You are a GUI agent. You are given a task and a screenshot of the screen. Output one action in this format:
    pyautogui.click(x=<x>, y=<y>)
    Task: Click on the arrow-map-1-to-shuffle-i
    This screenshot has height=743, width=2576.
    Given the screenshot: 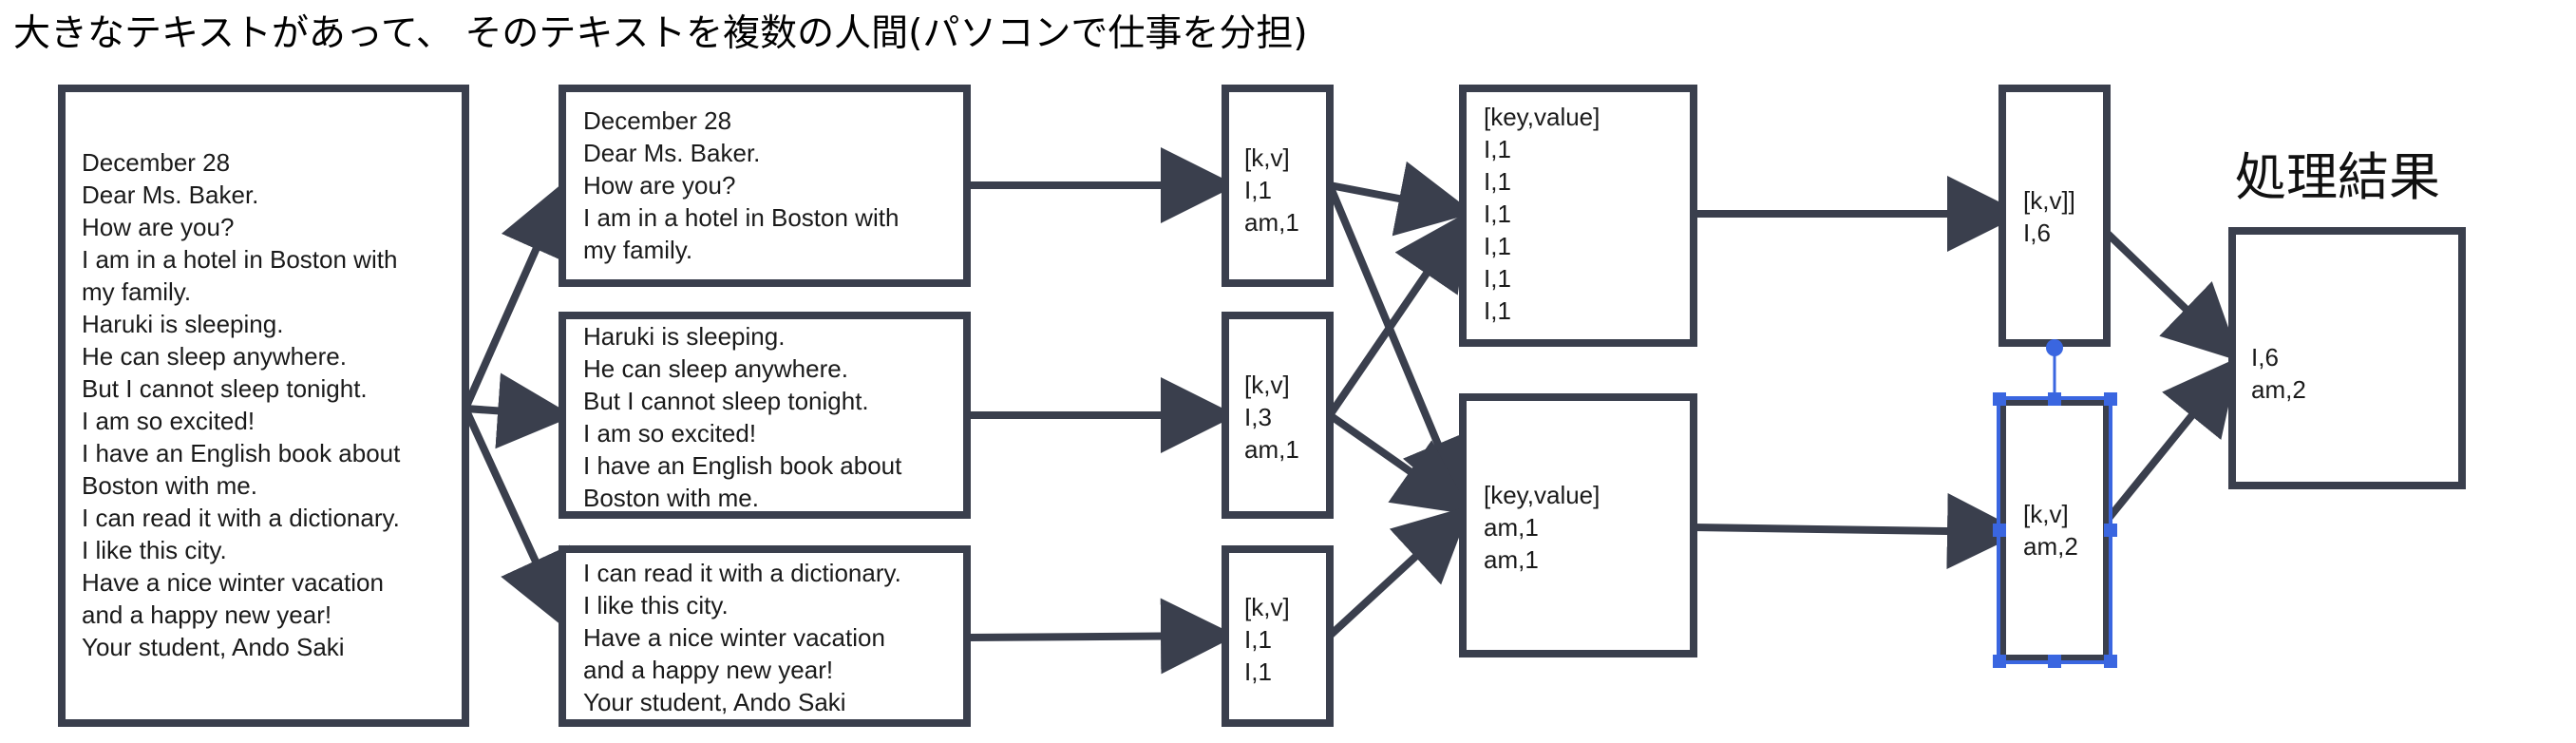 What is the action you would take?
    pyautogui.click(x=1401, y=199)
    